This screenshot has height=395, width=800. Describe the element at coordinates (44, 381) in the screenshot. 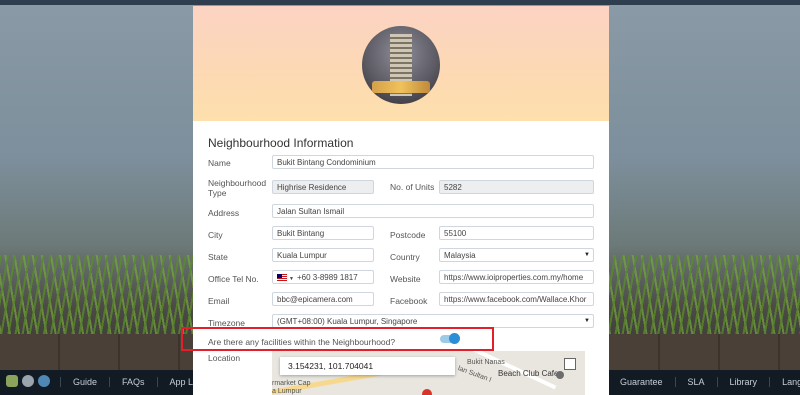

I see `browser-icon` at that location.